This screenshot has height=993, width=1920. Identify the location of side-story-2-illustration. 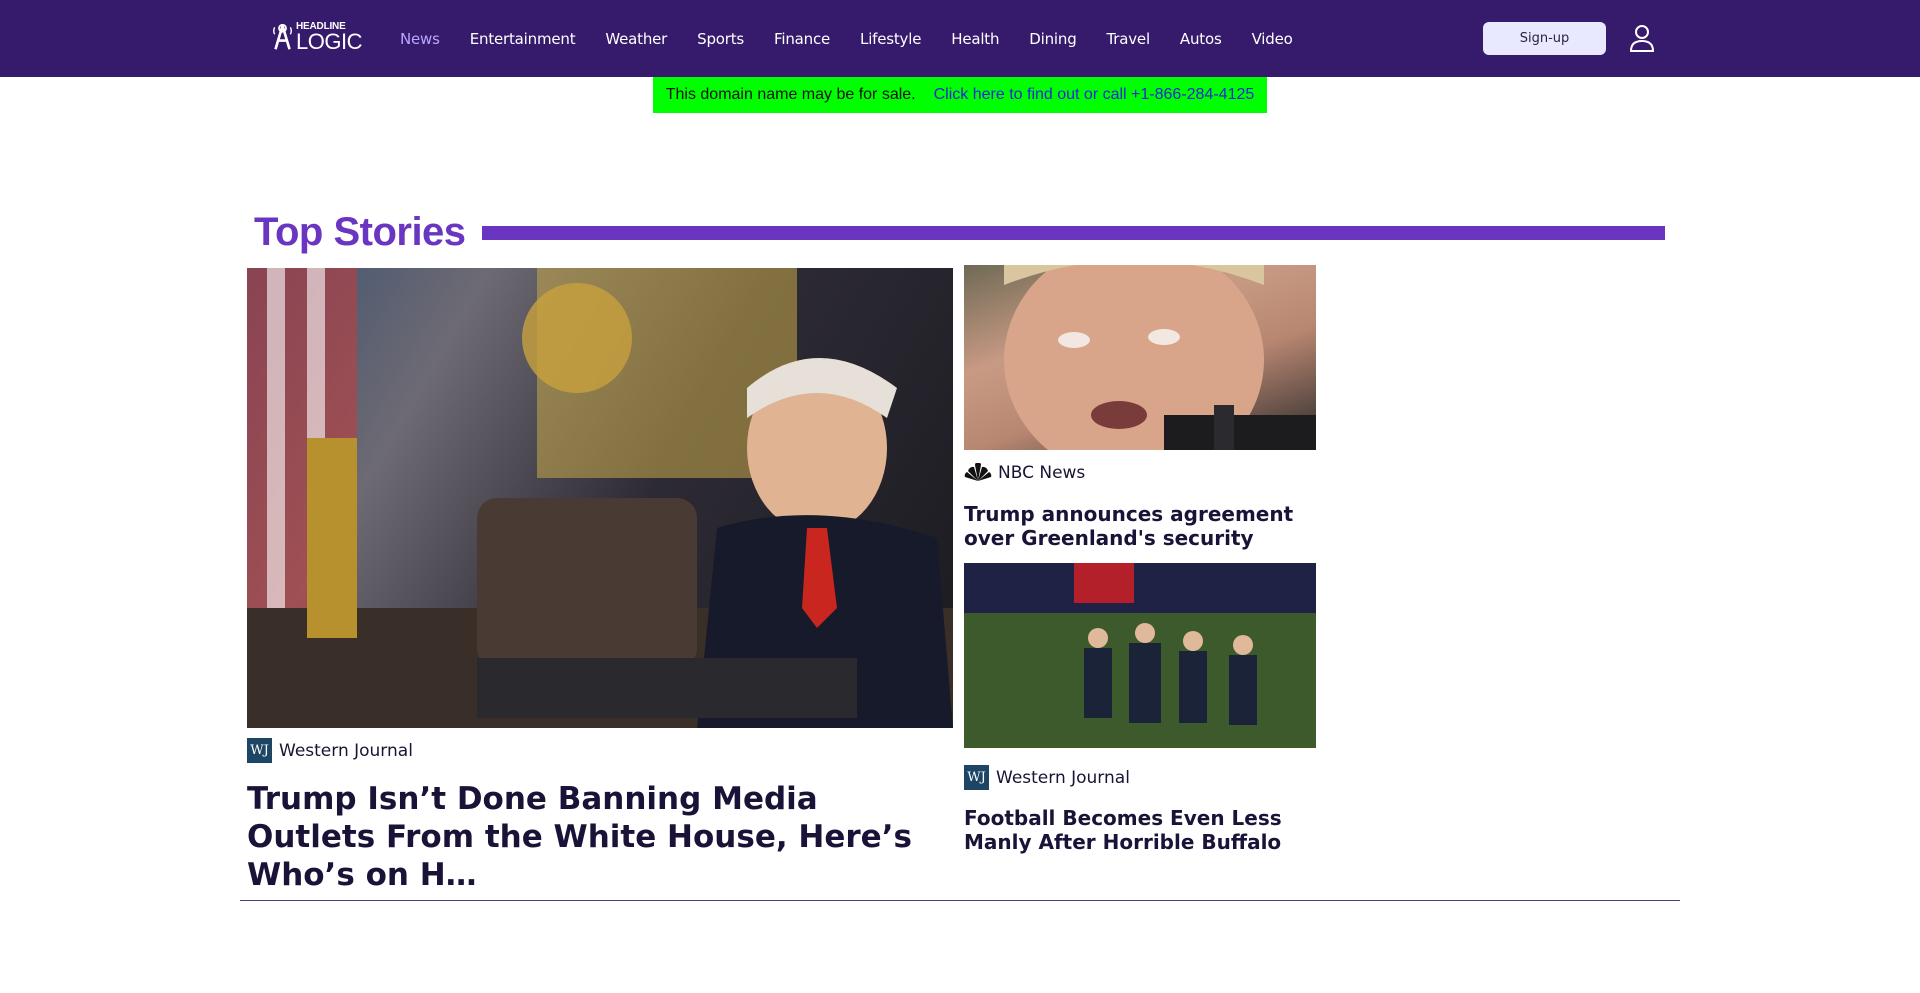
(1140, 655).